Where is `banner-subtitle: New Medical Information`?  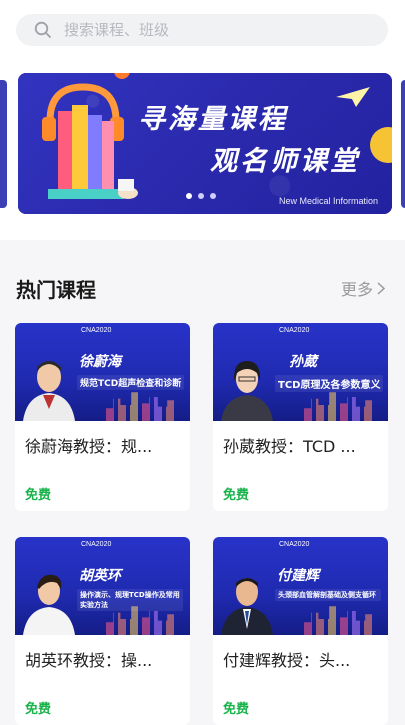 banner-subtitle: New Medical Information is located at coordinates (328, 201).